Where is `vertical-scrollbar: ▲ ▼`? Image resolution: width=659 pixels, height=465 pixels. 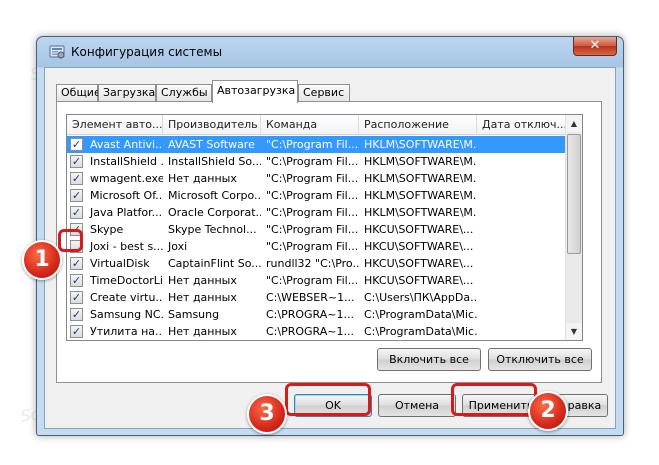 vertical-scrollbar: ▲ ▼ is located at coordinates (573, 227).